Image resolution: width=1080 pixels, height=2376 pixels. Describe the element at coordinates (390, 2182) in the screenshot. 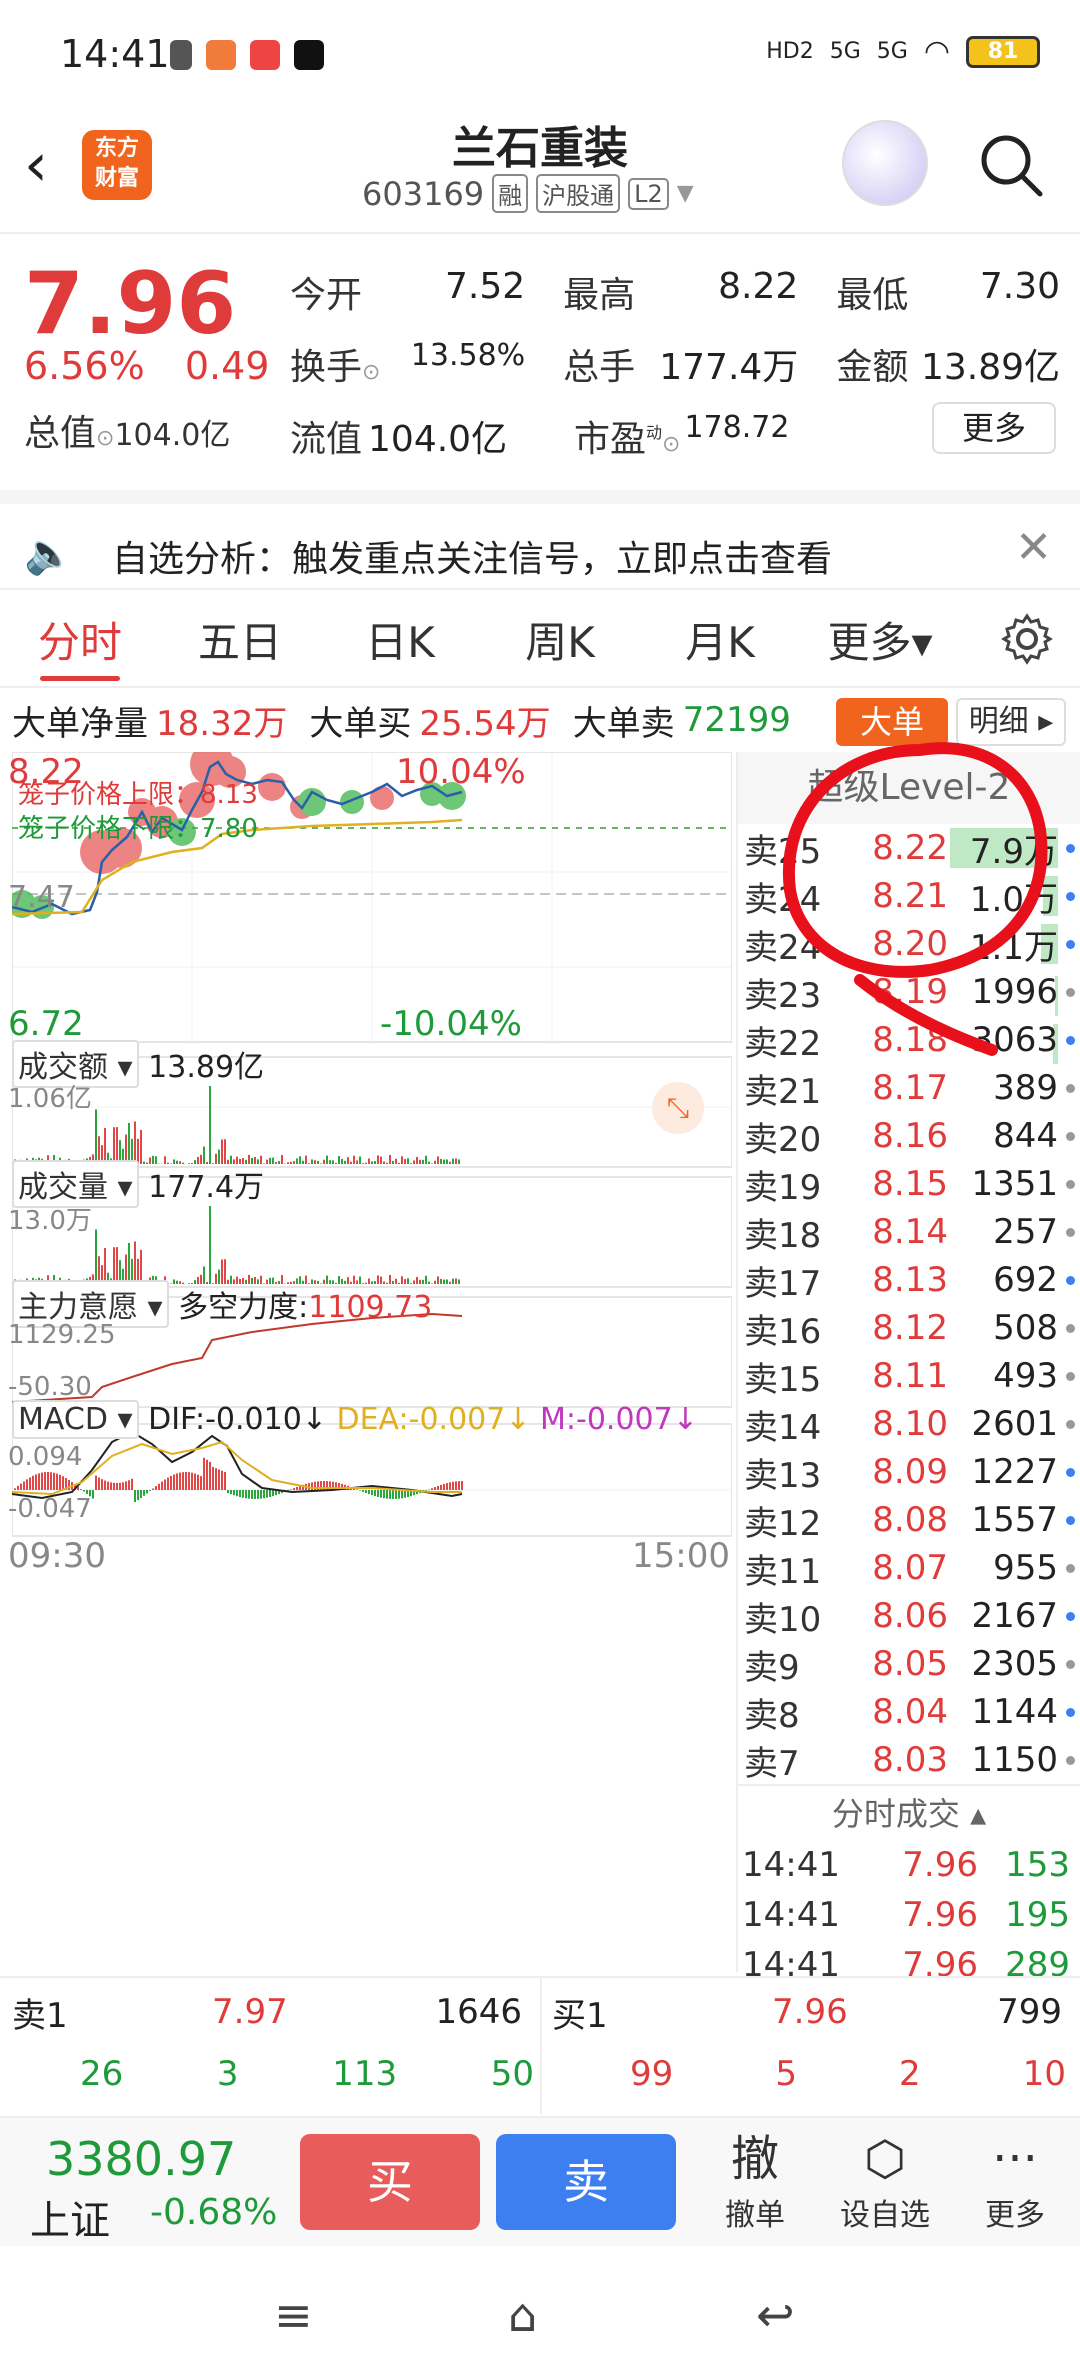

I see `buy-button: 买` at that location.